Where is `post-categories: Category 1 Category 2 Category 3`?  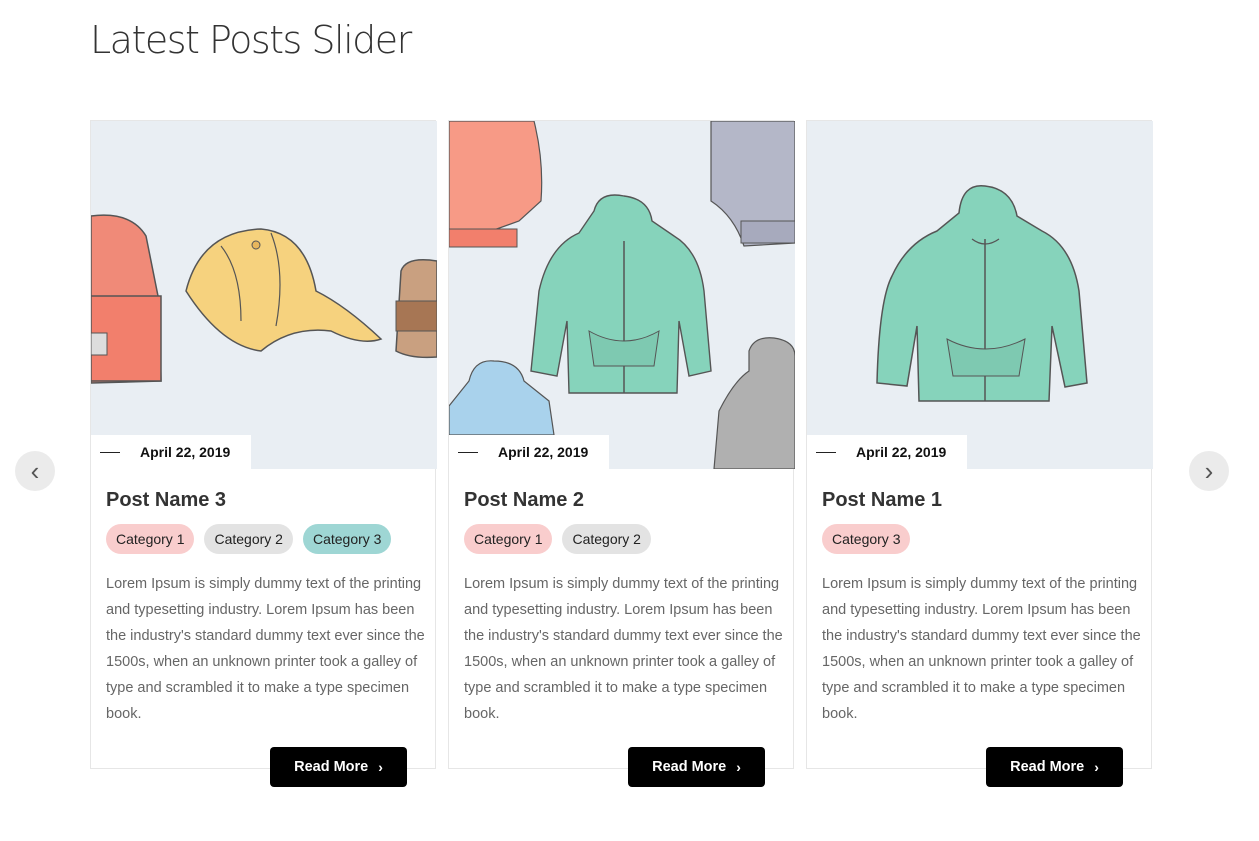 post-categories: Category 1 Category 2 Category 3 is located at coordinates (249, 539).